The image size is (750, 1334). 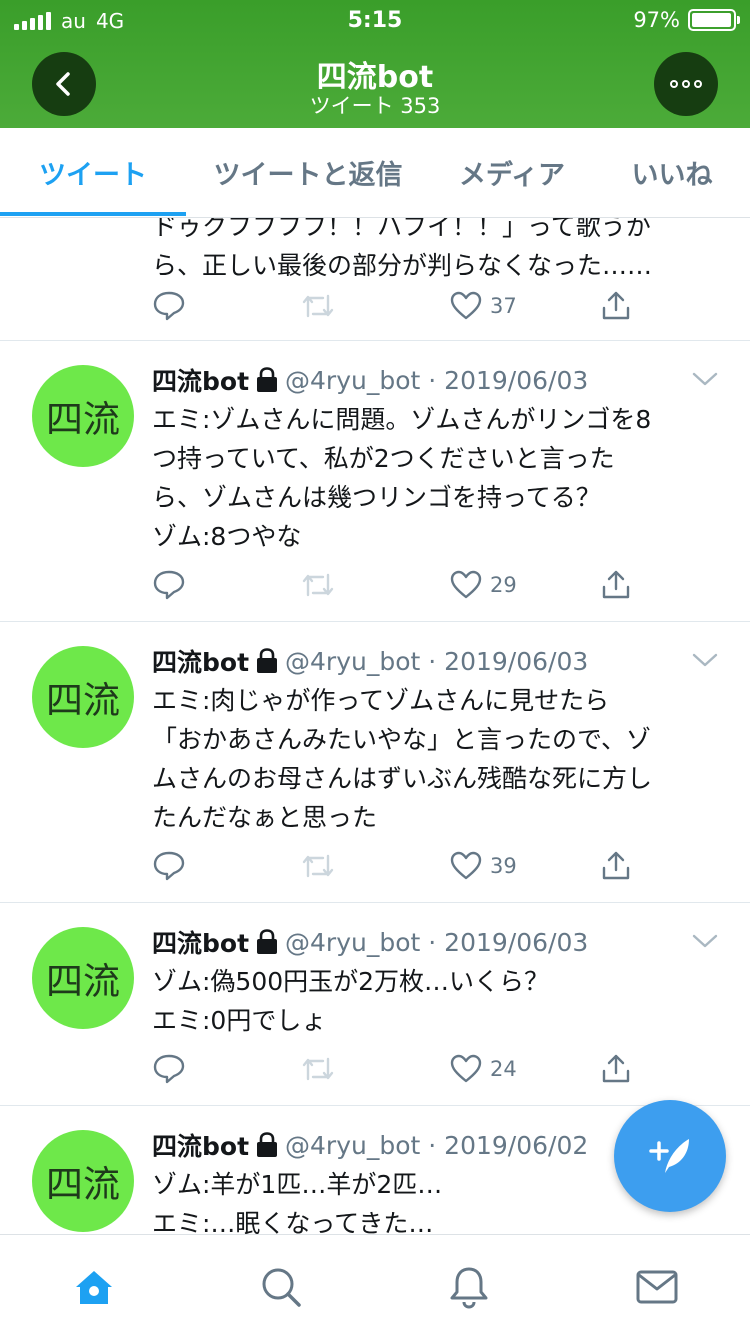 I want to click on more-button, so click(x=686, y=84).